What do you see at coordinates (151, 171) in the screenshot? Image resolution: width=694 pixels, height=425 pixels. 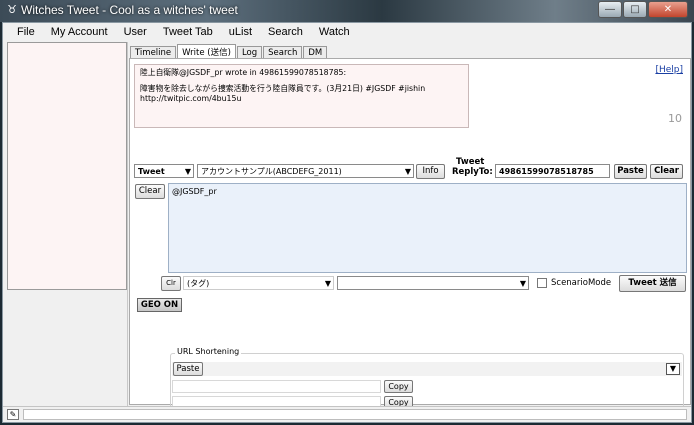 I see `tweet-type-value: Tweet` at bounding box center [151, 171].